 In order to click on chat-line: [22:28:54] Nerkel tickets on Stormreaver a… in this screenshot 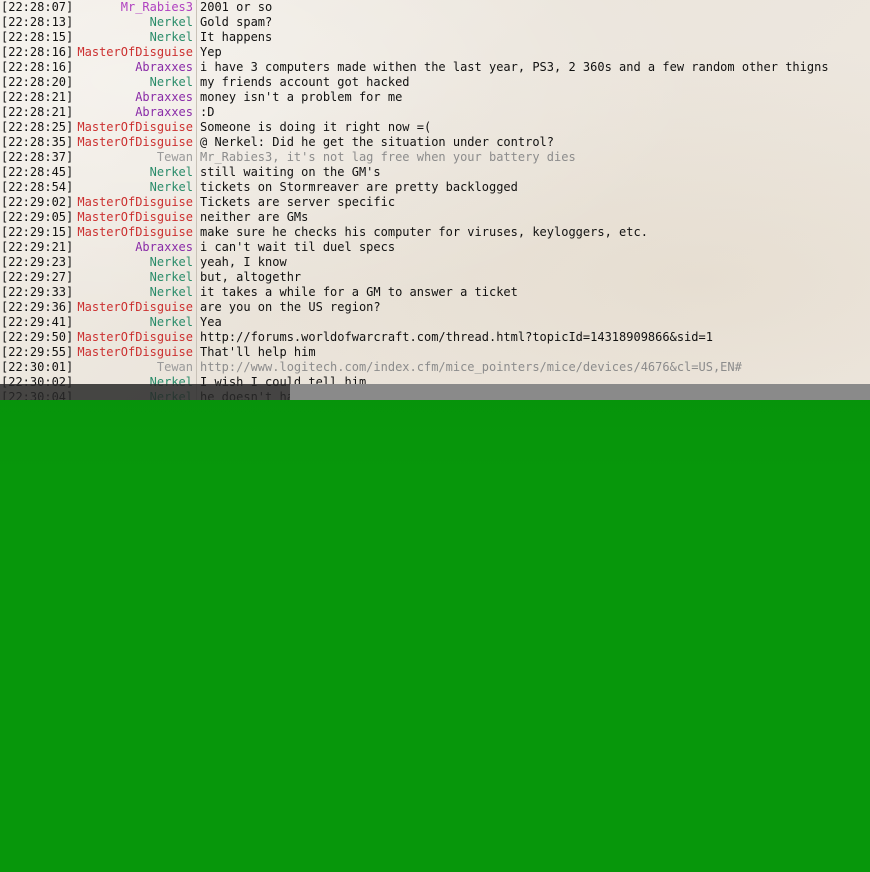, I will do `click(435, 187)`.